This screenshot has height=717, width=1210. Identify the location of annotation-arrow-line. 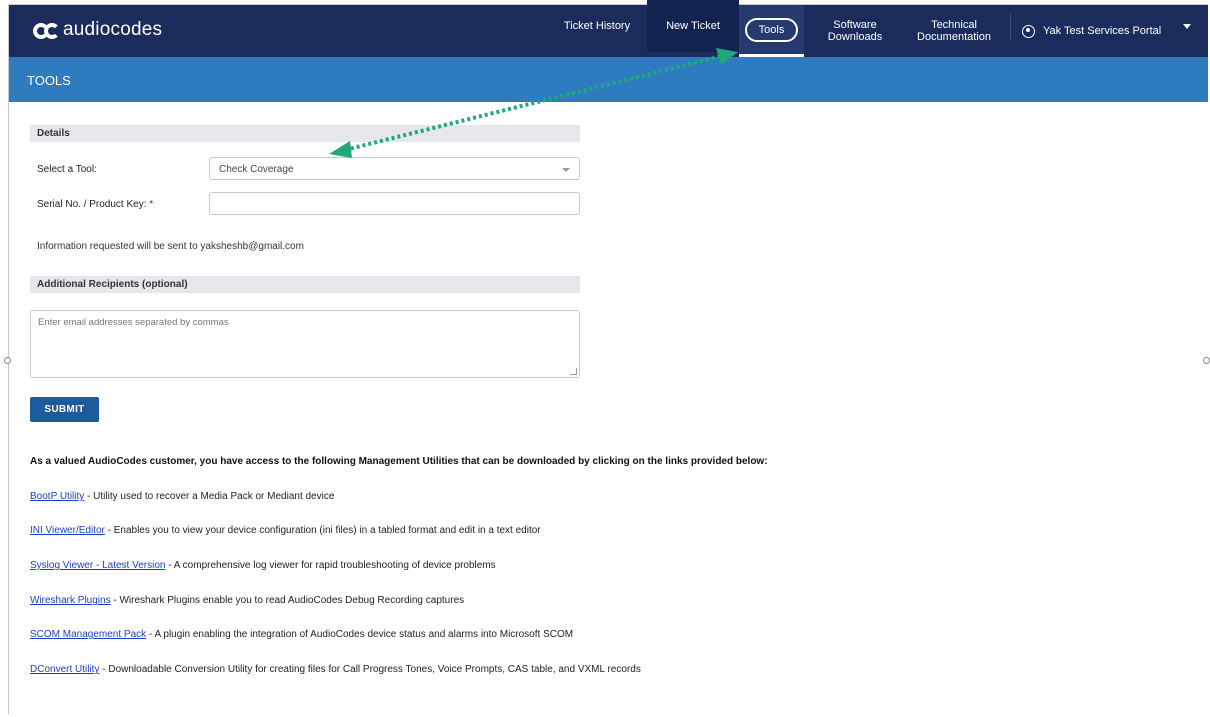
(533, 103).